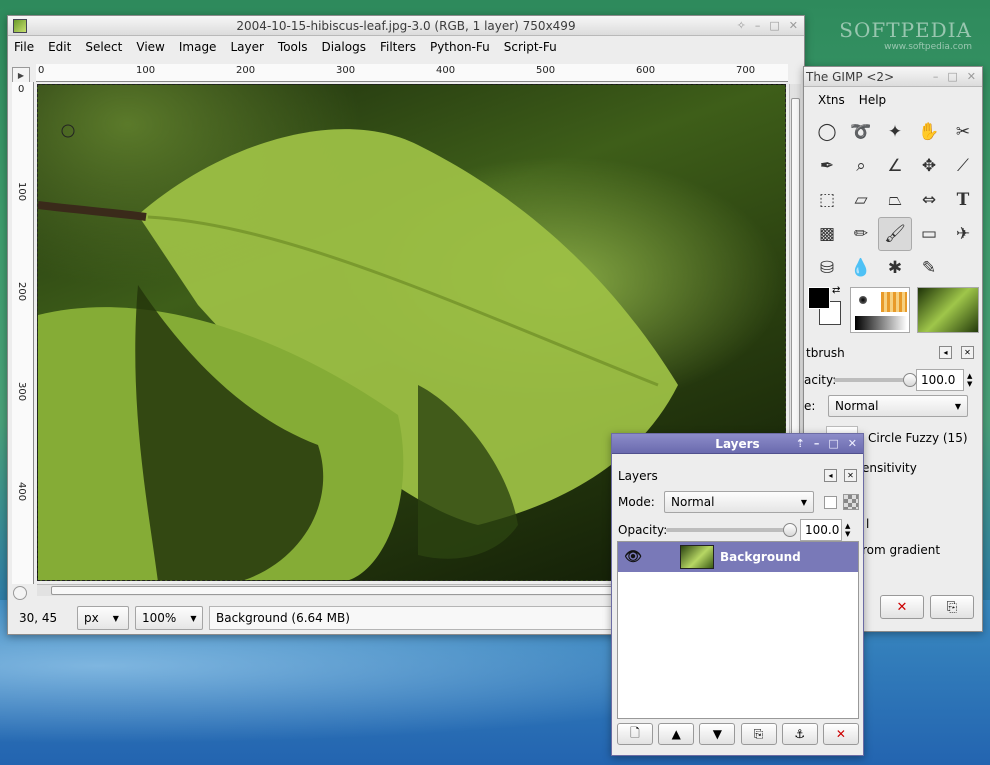 This screenshot has width=990, height=765. What do you see at coordinates (861, 132) in the screenshot?
I see `free-select-icon: ➰` at bounding box center [861, 132].